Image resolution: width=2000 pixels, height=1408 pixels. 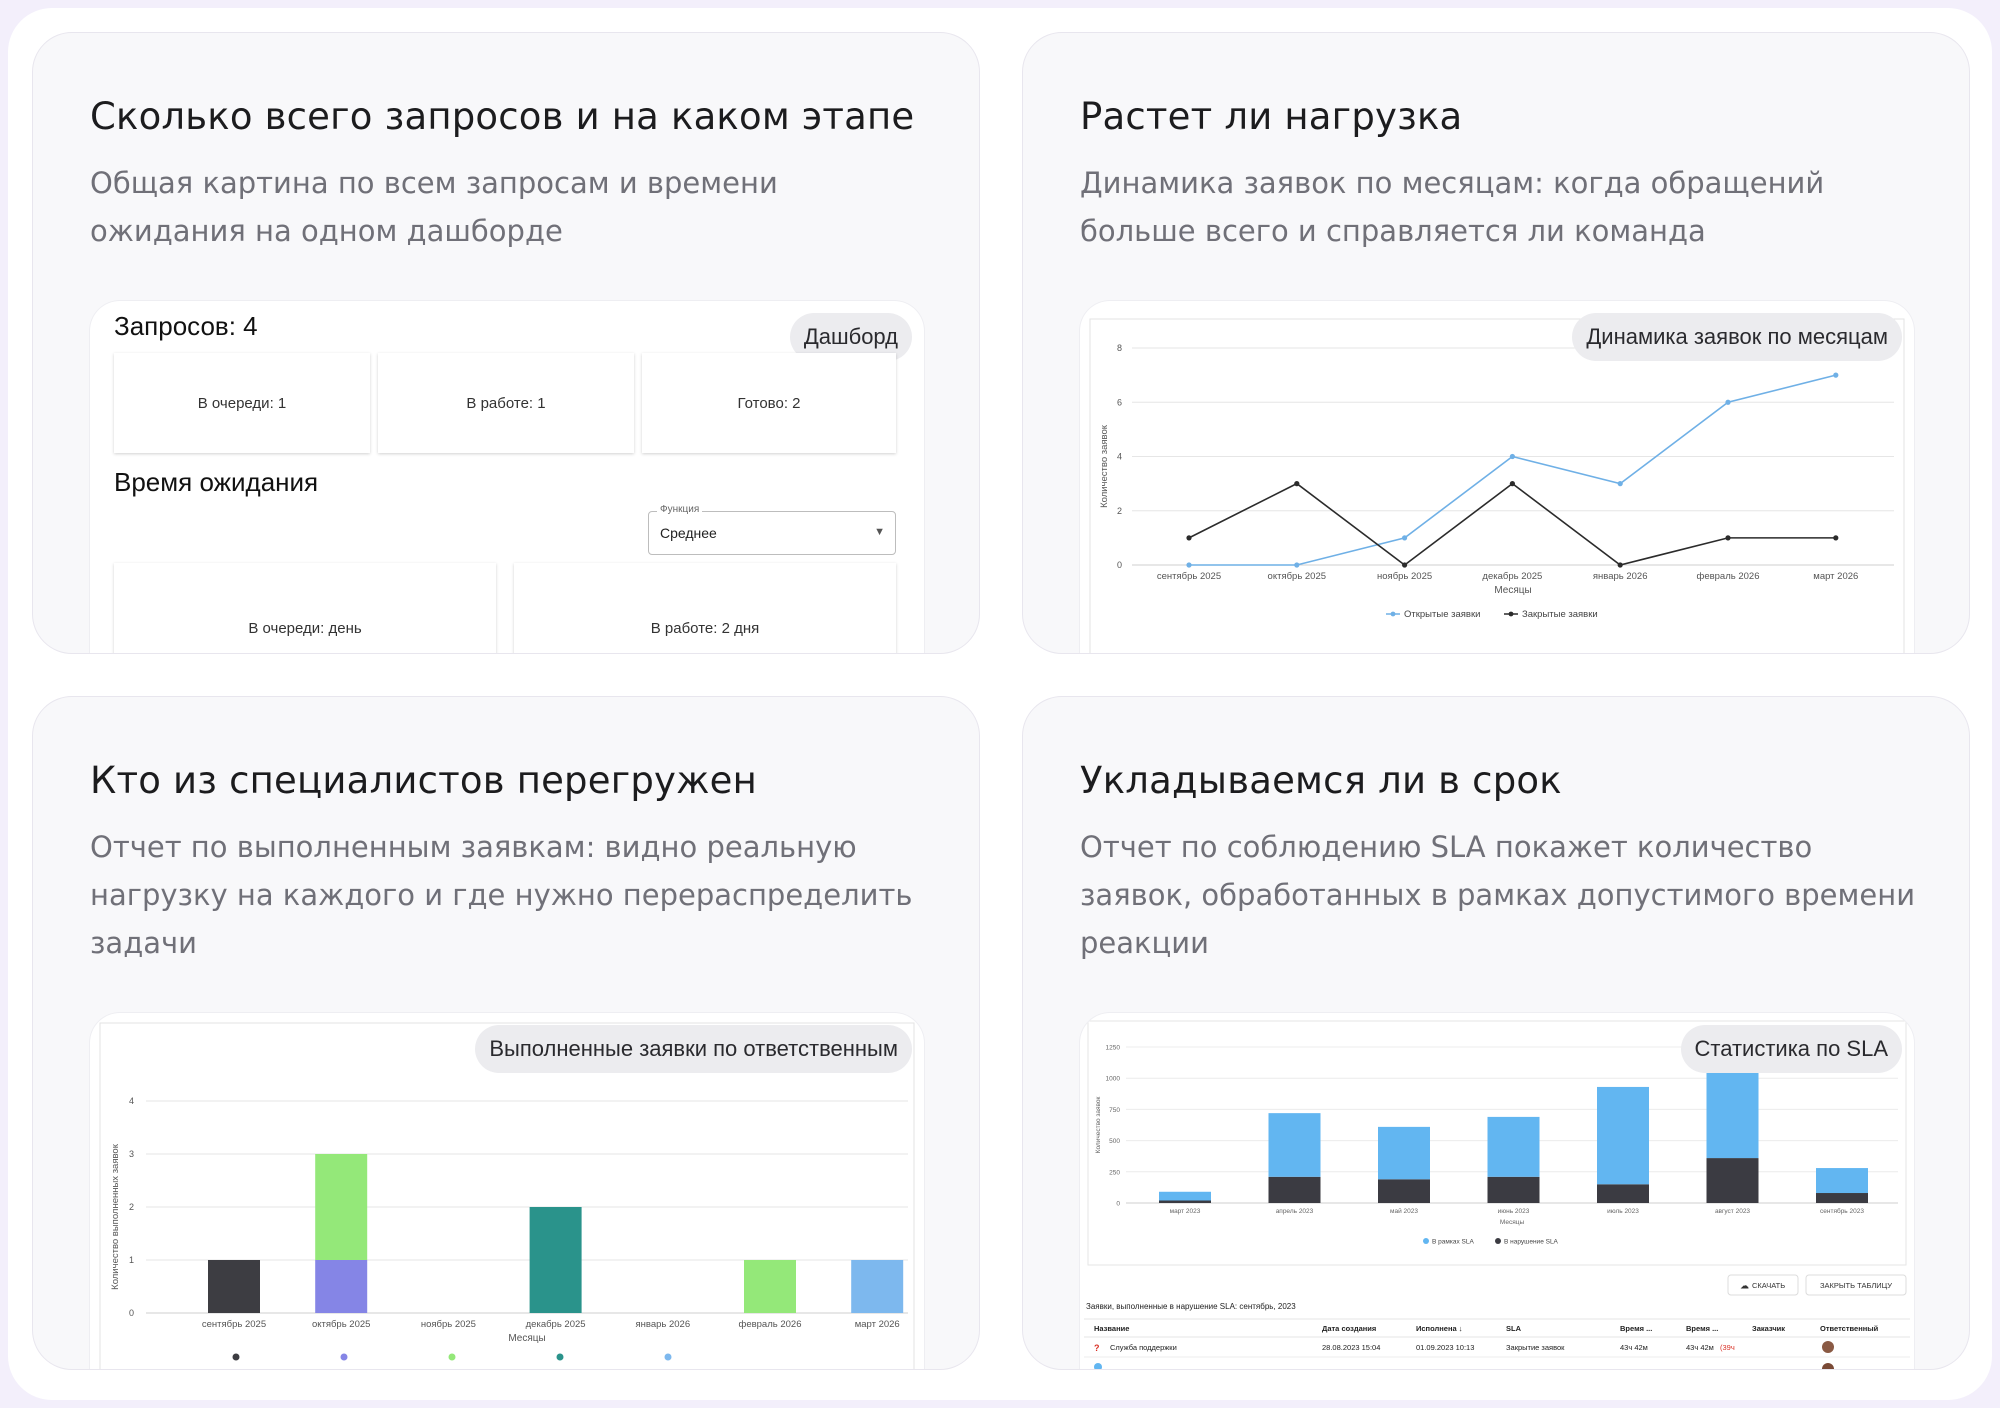 I want to click on badge: Динамика заявок по месяцам, so click(x=1737, y=337).